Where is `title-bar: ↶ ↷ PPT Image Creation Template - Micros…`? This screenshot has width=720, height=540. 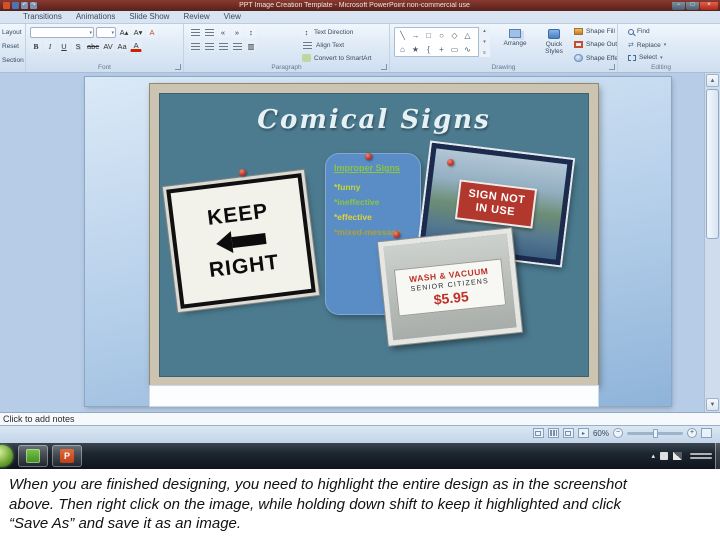
title-bar: ↶ ↷ PPT Image Creation Template - Micros… is located at coordinates (360, 5).